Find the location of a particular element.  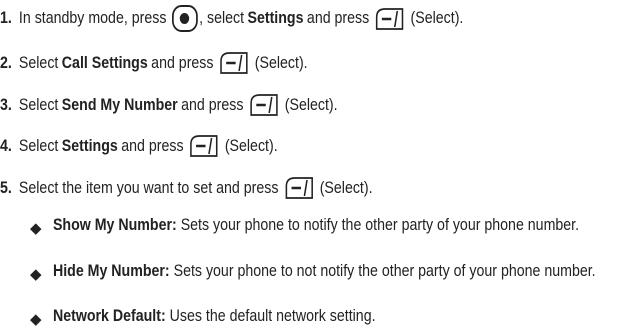

step-number: 4. is located at coordinates (6, 145).